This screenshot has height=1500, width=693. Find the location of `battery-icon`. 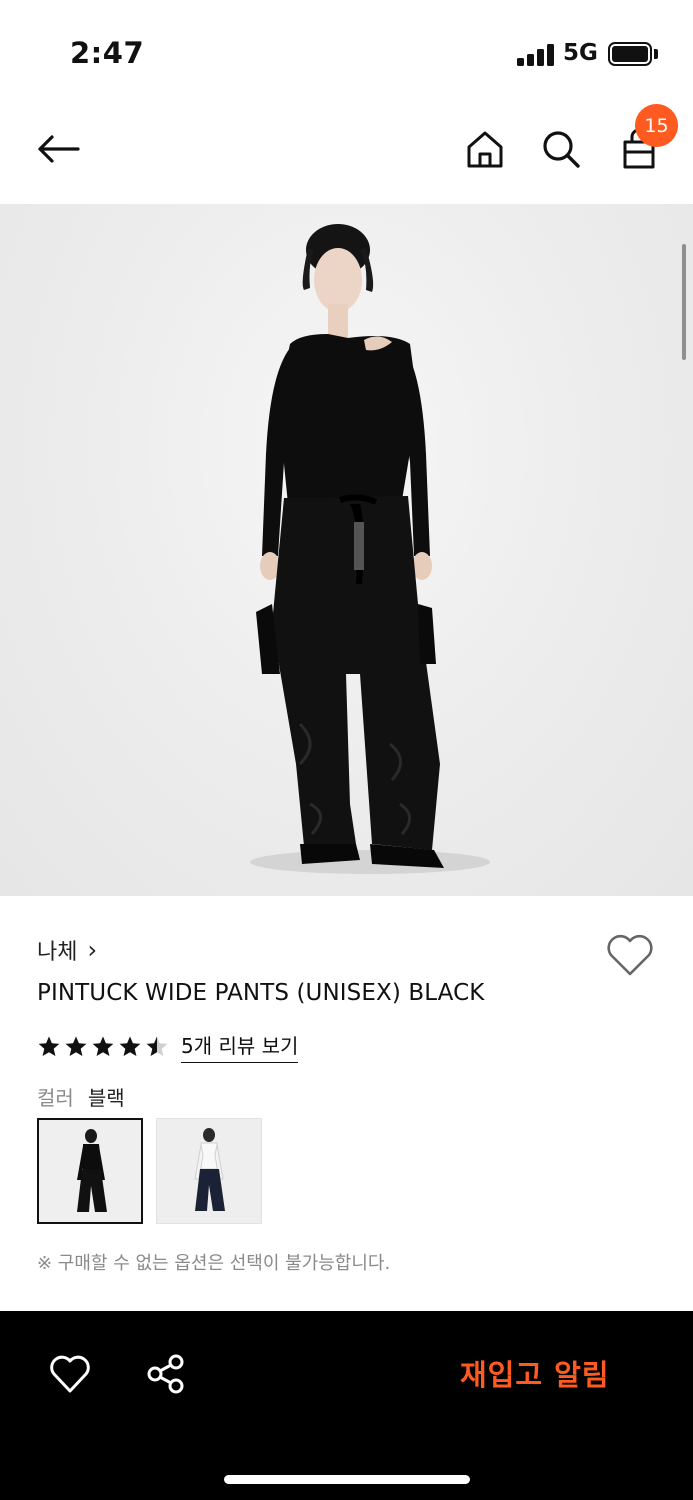

battery-icon is located at coordinates (630, 54).